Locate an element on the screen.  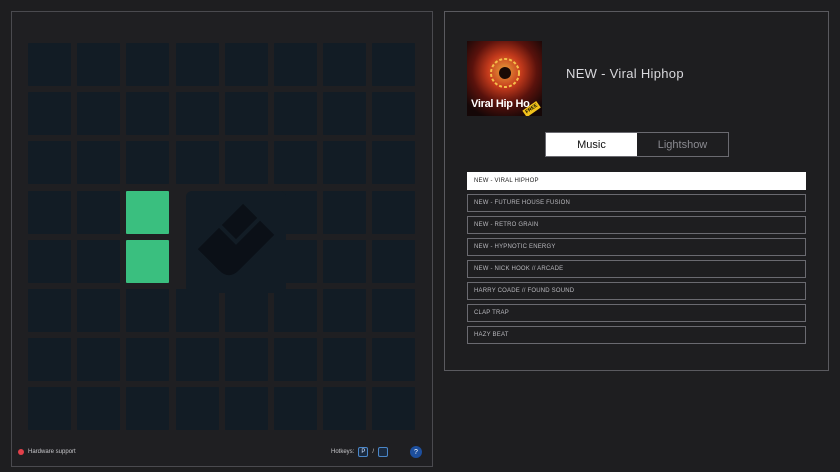
launchpad-pad-r2-c3 is located at coordinates (197, 163).